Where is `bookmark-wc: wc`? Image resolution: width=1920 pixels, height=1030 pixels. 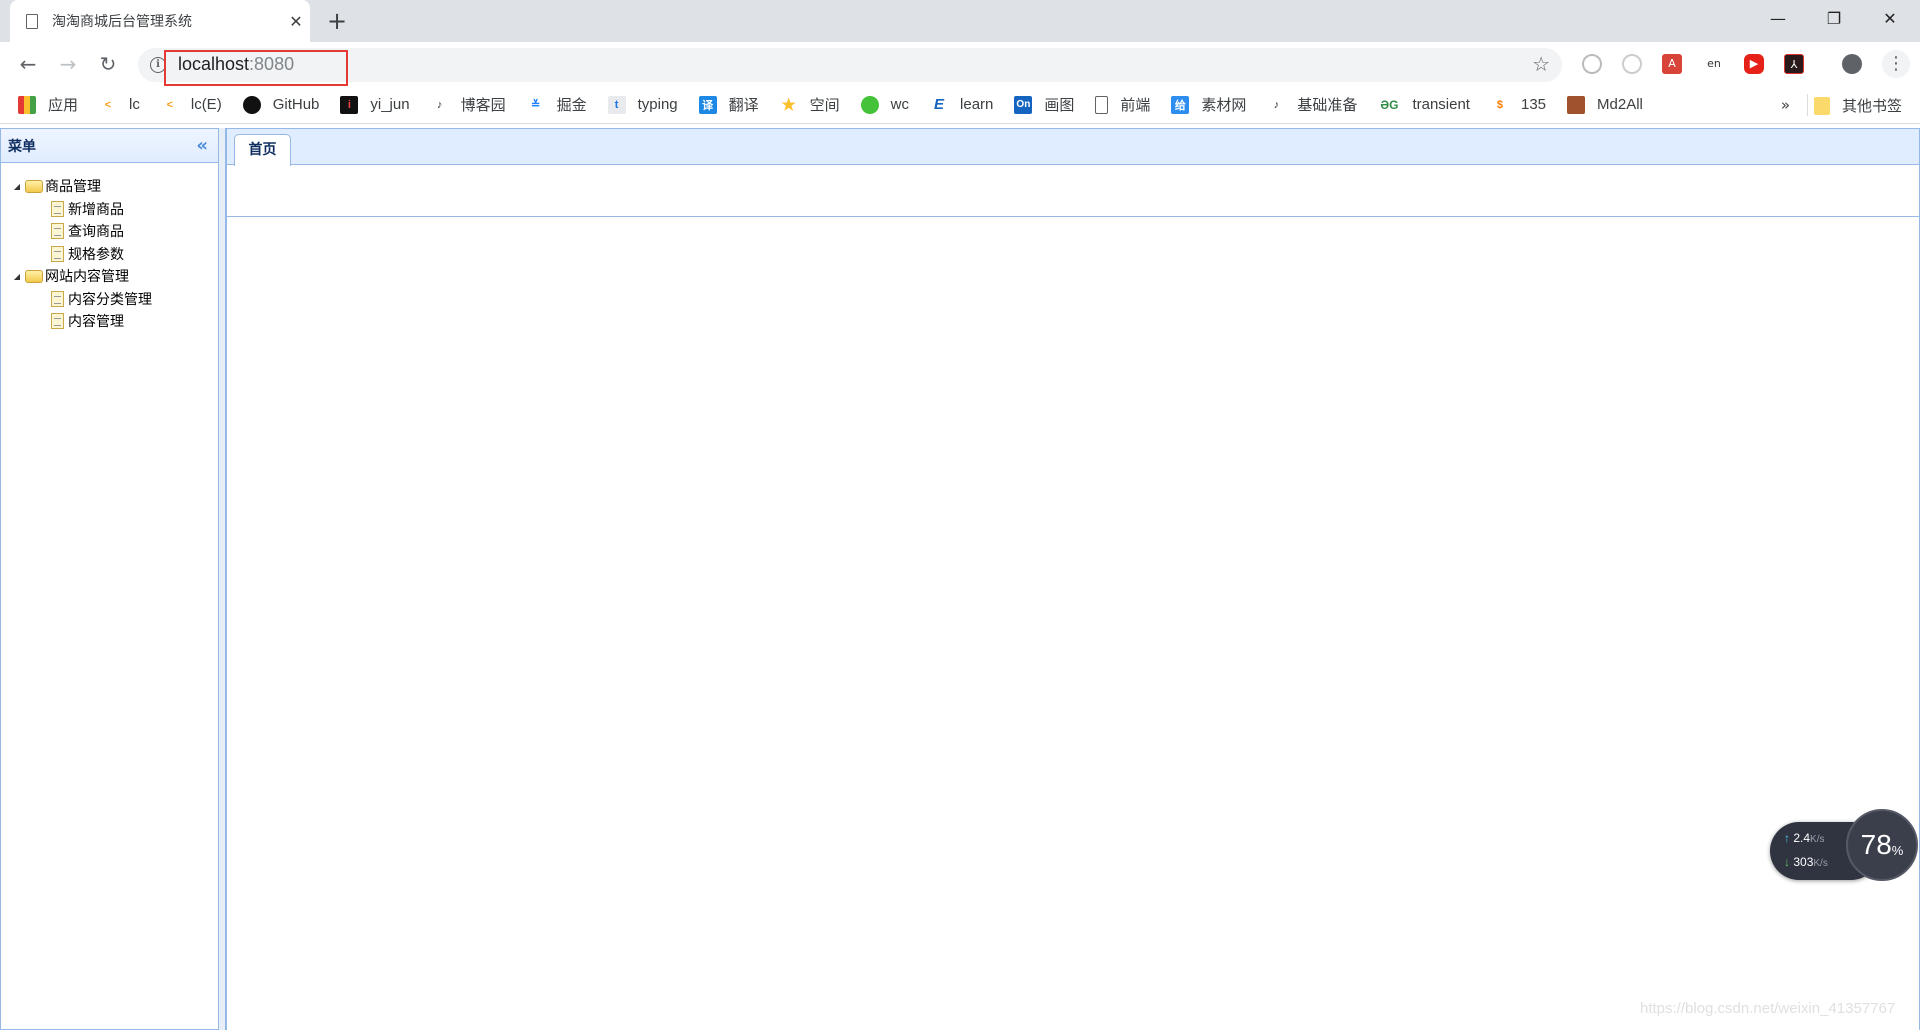
bookmark-wc: wc is located at coordinates (885, 104).